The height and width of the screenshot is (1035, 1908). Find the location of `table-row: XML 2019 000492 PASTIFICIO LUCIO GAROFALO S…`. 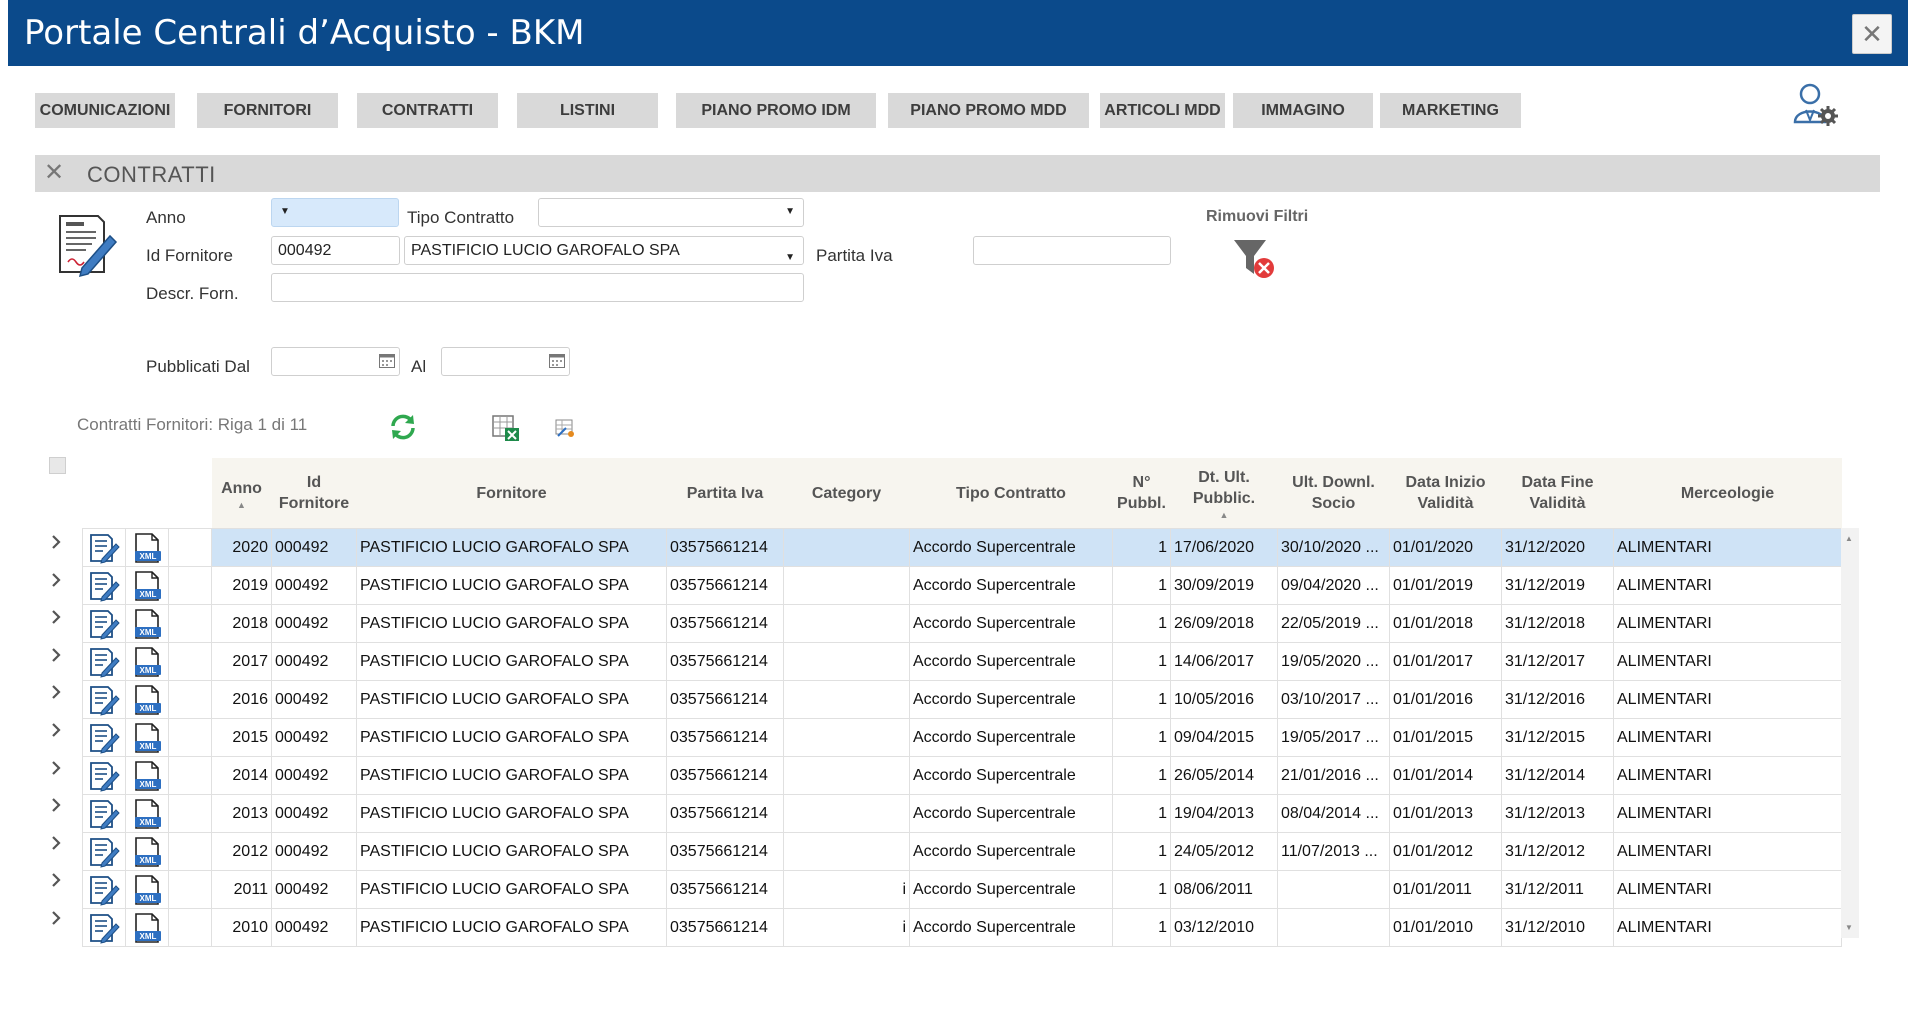

table-row: XML 2019 000492 PASTIFICIO LUCIO GAROFALO S… is located at coordinates (962, 585).